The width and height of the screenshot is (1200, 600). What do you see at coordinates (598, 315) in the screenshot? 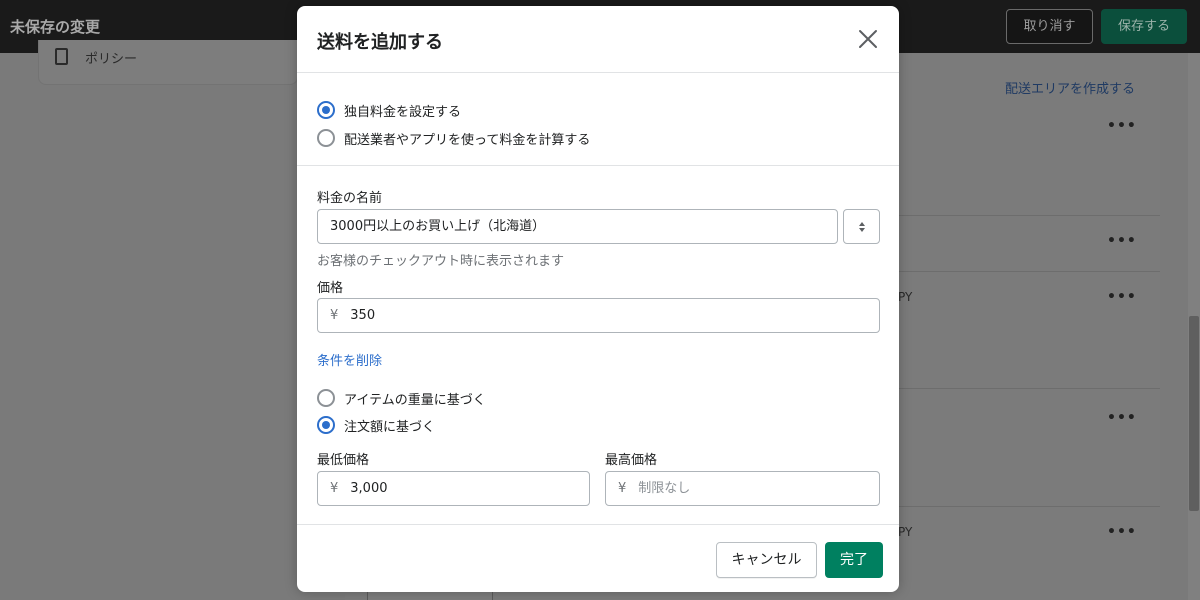
I see `price-input: ¥350` at bounding box center [598, 315].